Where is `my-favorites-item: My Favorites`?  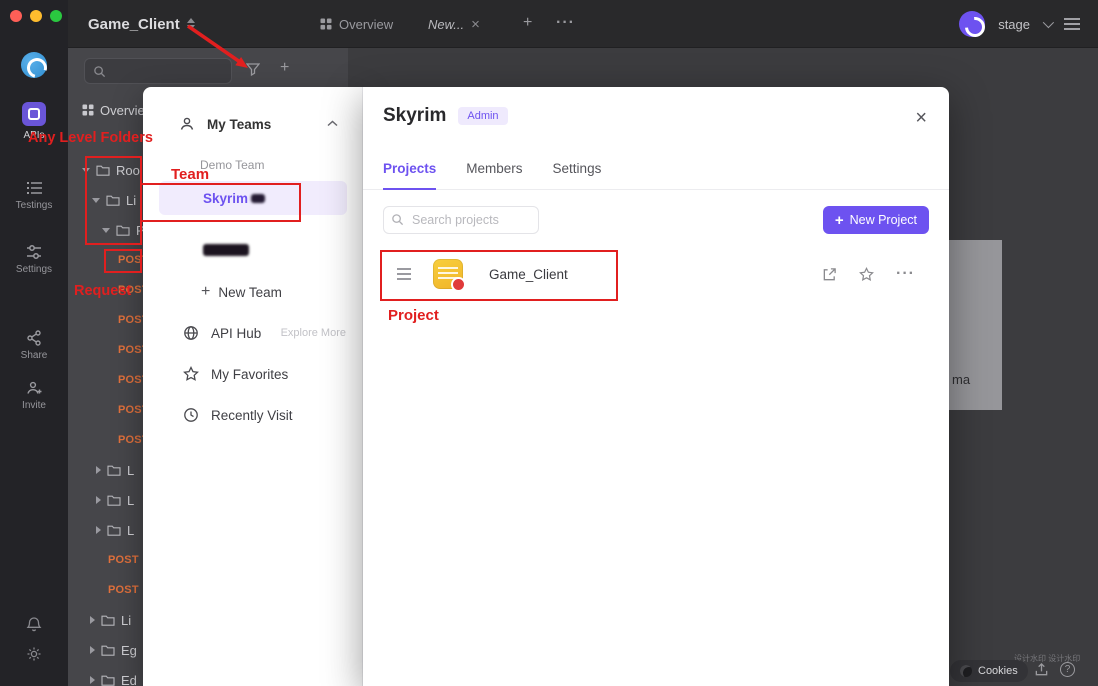 my-favorites-item: My Favorites is located at coordinates (252, 374).